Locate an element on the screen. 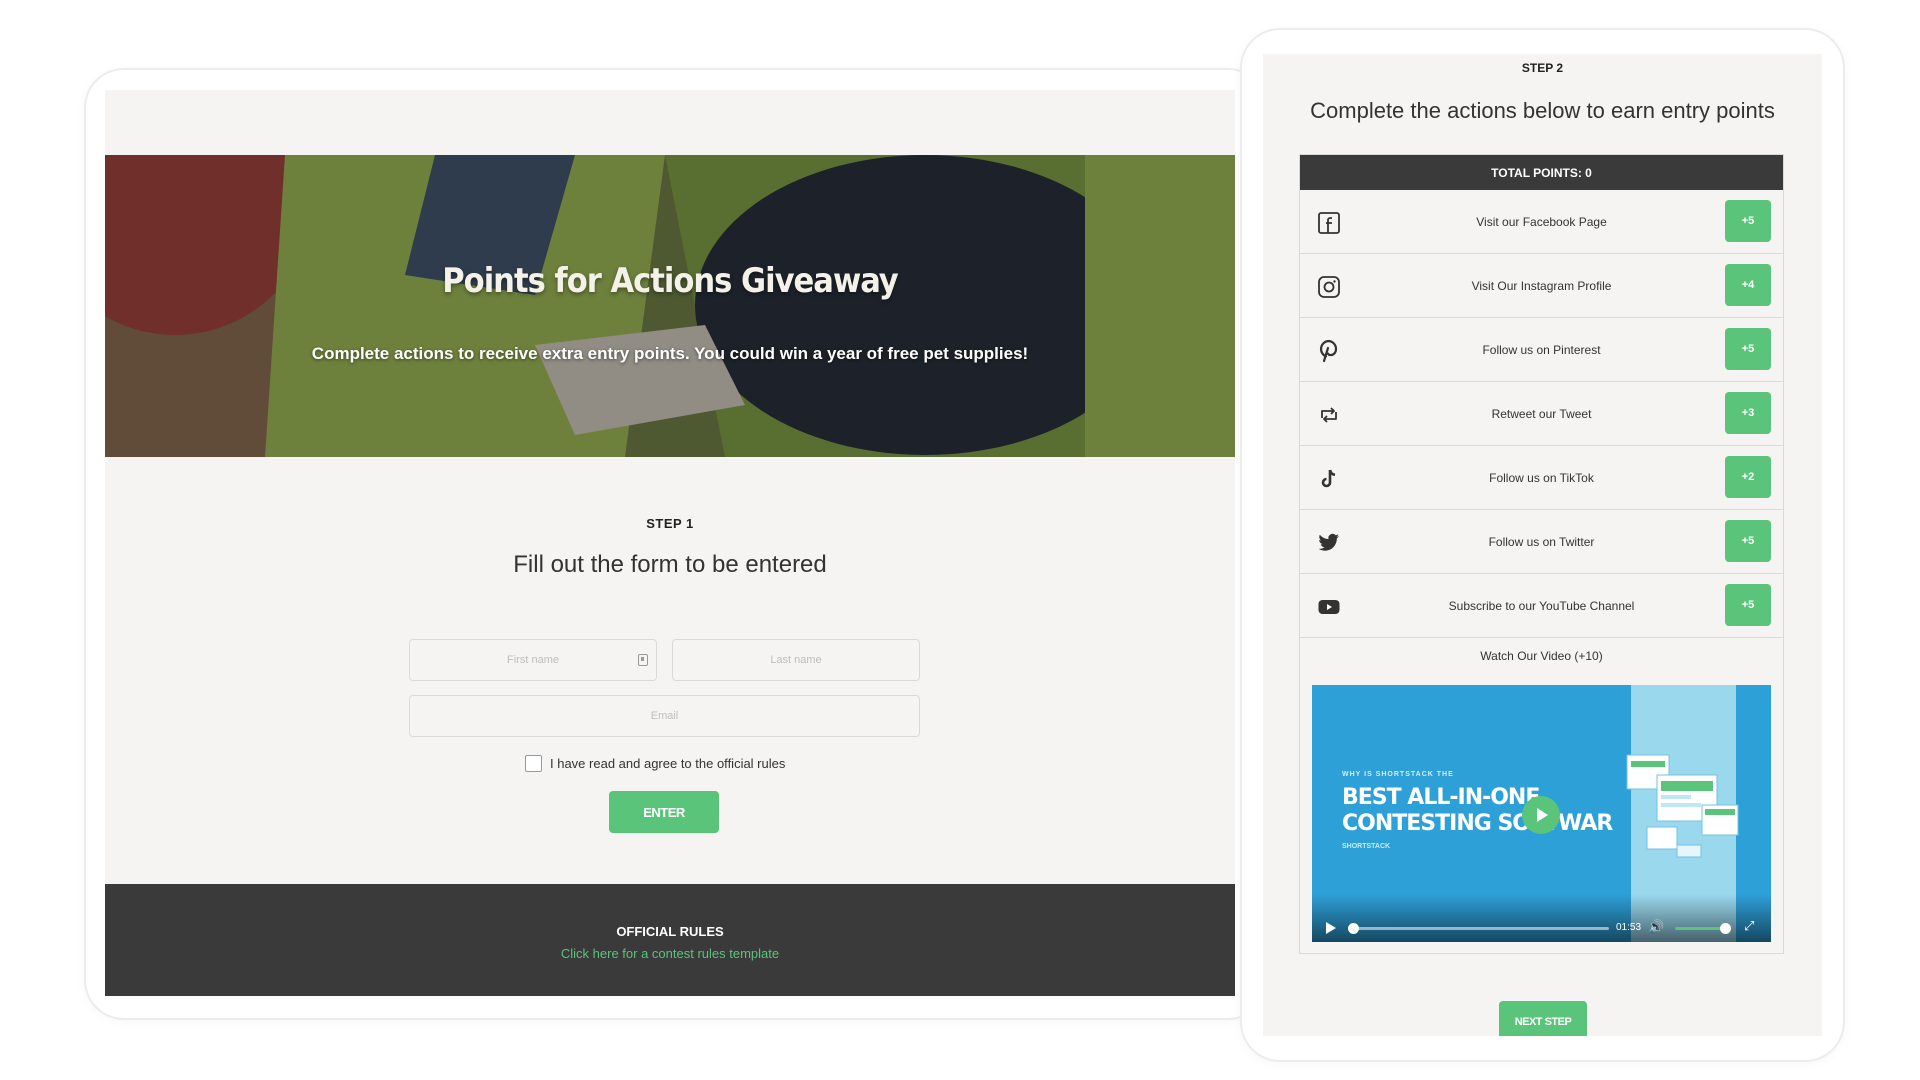 This screenshot has width=1920, height=1080. first-name-field: First name is located at coordinates (533, 660).